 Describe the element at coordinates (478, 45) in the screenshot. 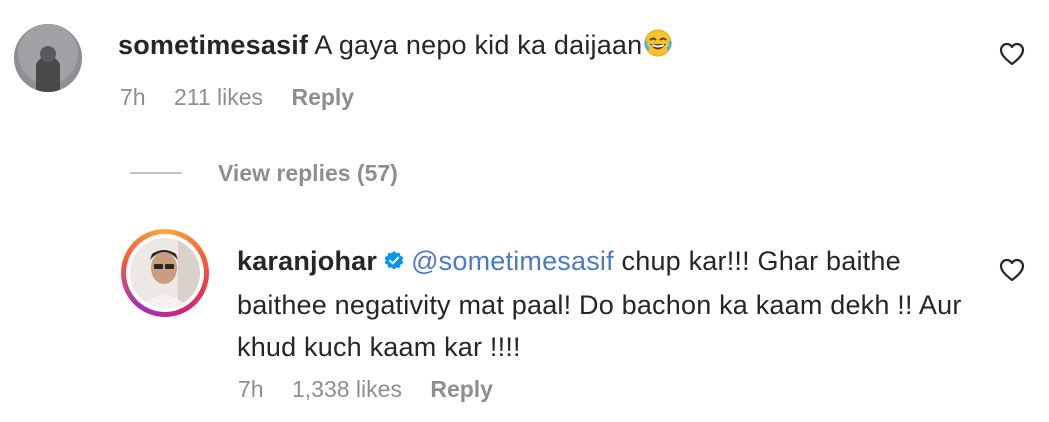

I see `comment-text: A gaya nepo kid ka daijaan` at that location.